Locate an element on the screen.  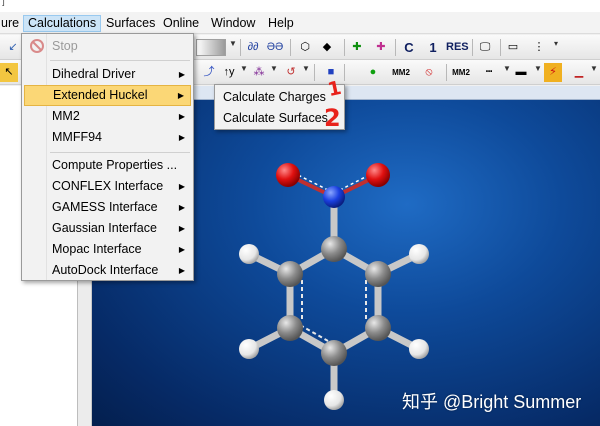
menu-item-label: MMFF94 is located at coordinates (77, 137).